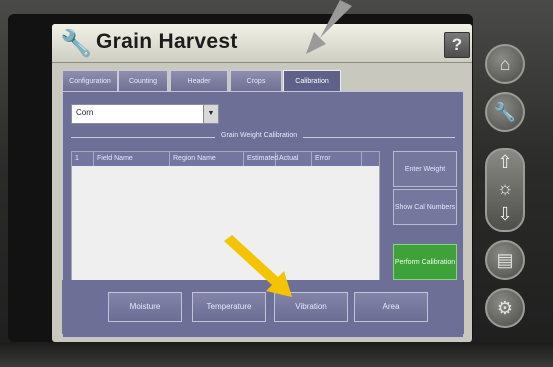  I want to click on column-header: 1, so click(83, 159).